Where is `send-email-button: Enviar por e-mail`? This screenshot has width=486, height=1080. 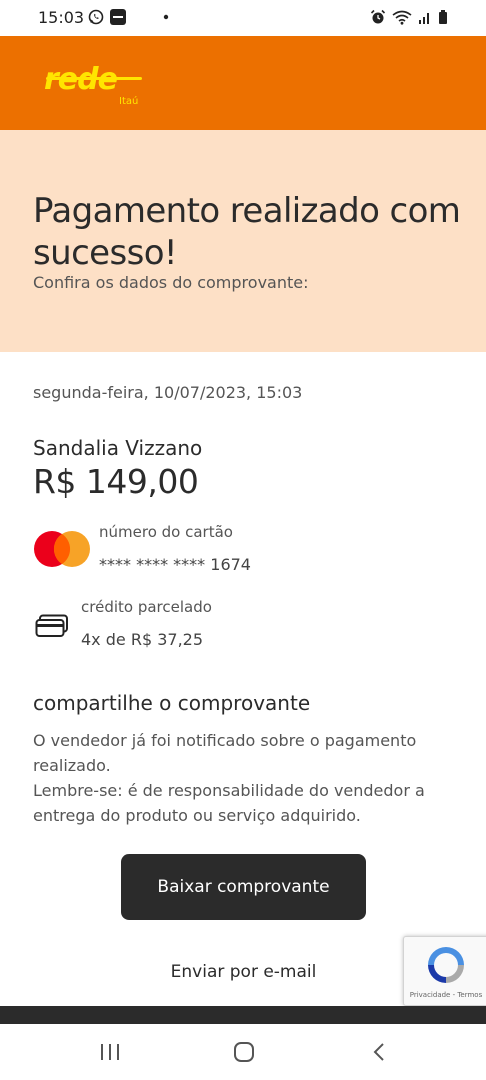
send-email-button: Enviar por e-mail is located at coordinates (243, 972).